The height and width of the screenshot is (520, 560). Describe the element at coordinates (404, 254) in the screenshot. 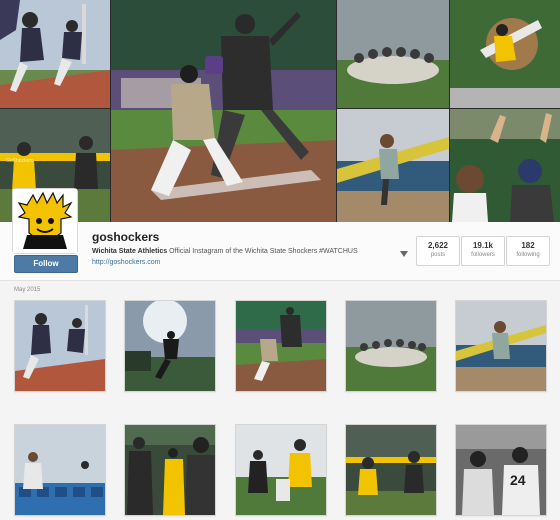

I see `chevron-down-icon` at that location.